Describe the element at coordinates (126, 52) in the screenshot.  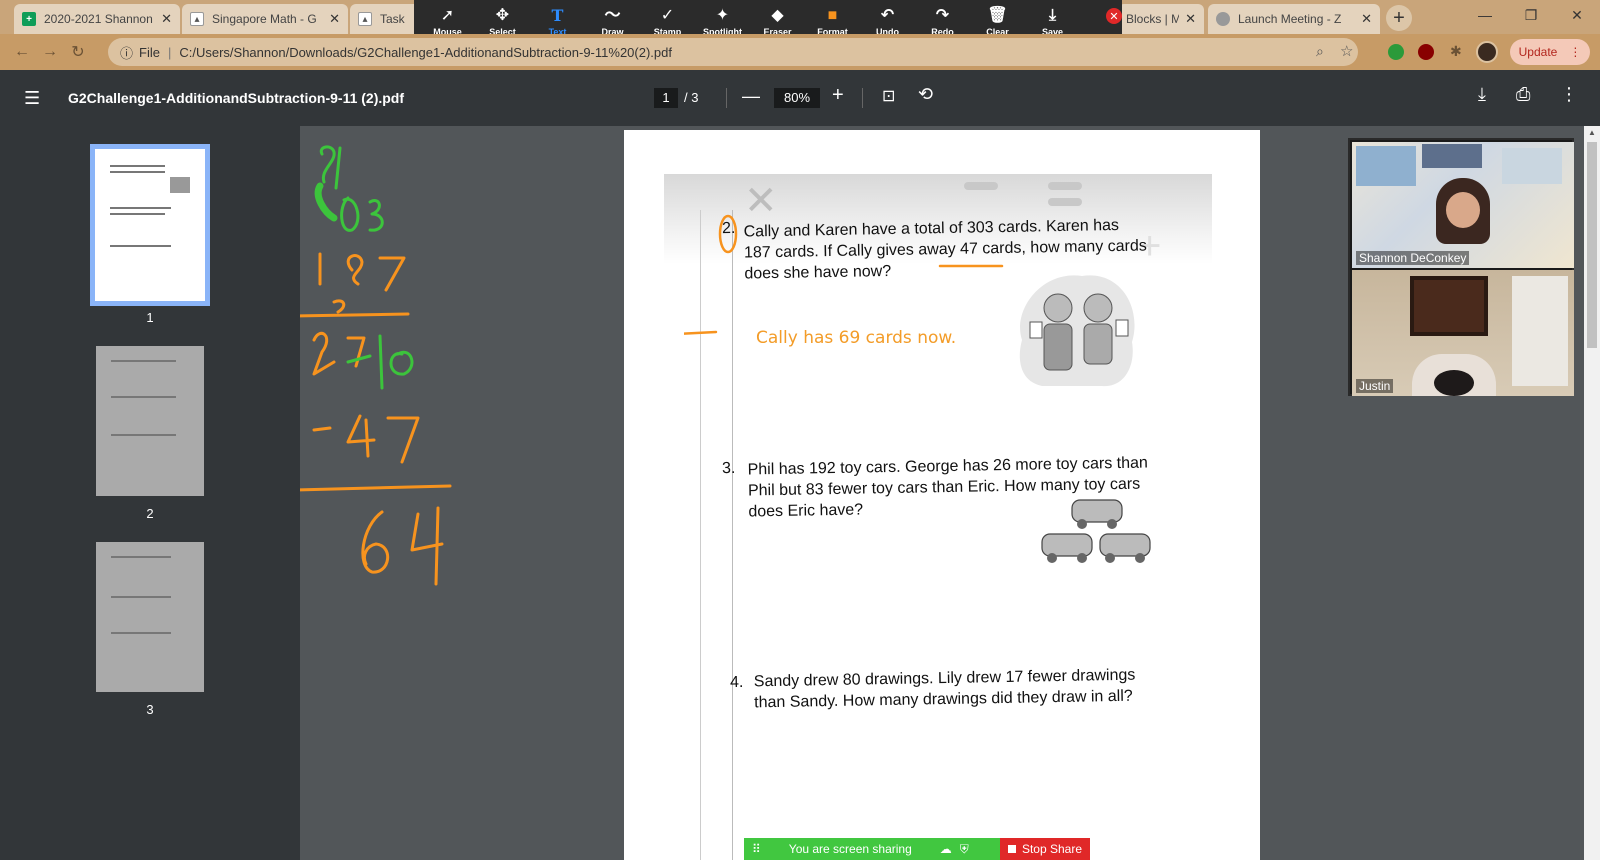
I see `info-icon: ⓘ` at that location.